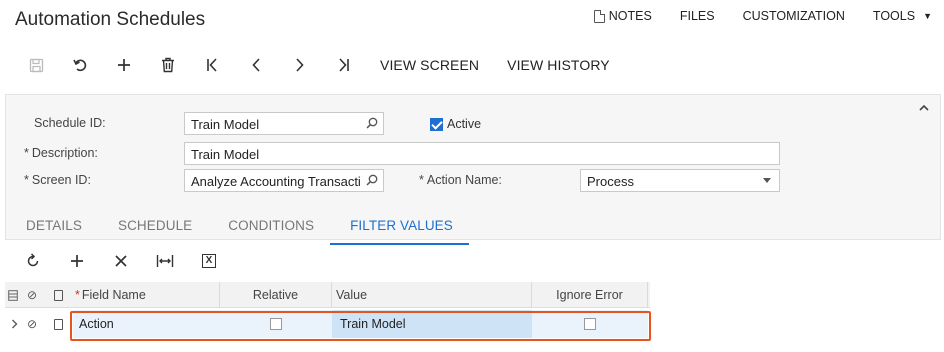  I want to click on row-attachments: ⊘, so click(32, 324).